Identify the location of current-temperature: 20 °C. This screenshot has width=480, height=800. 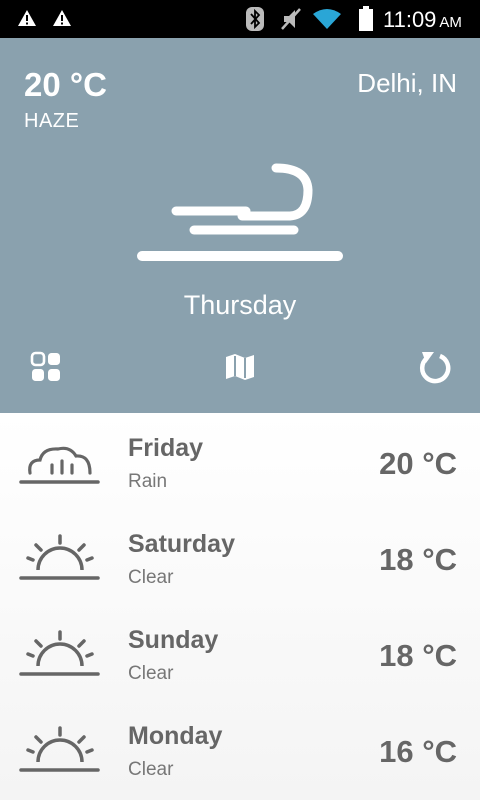
(65, 84).